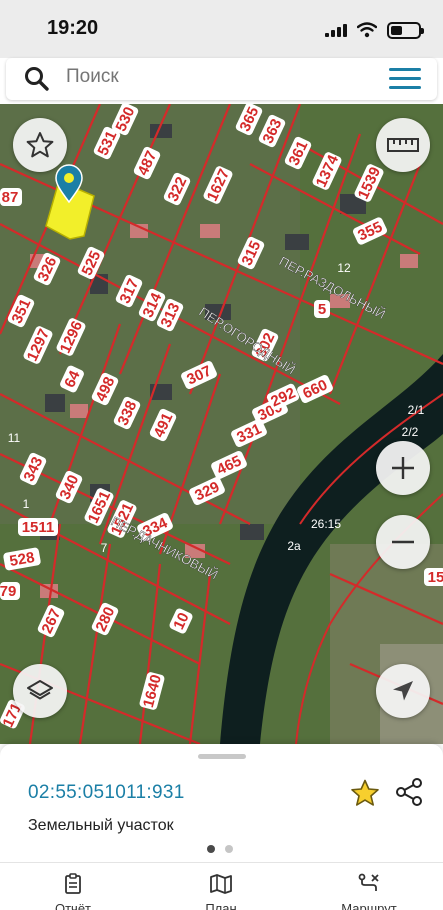 The width and height of the screenshot is (443, 910). Describe the element at coordinates (409, 792) in the screenshot. I see `share-icon` at that location.